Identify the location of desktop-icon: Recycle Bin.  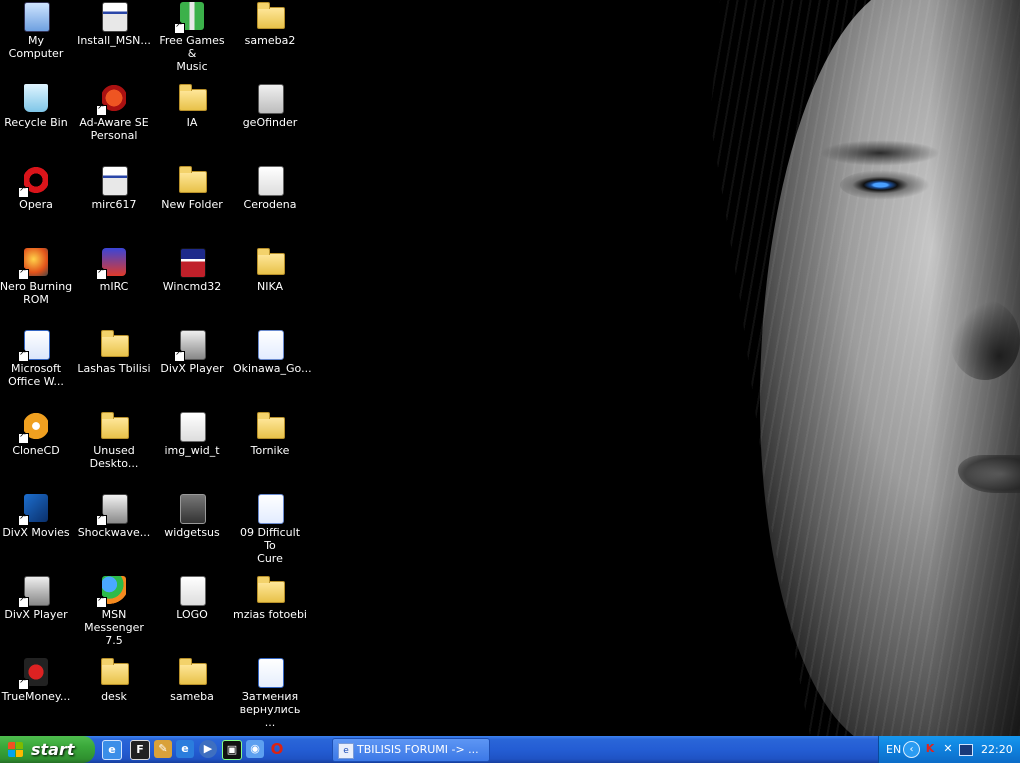
(37, 122).